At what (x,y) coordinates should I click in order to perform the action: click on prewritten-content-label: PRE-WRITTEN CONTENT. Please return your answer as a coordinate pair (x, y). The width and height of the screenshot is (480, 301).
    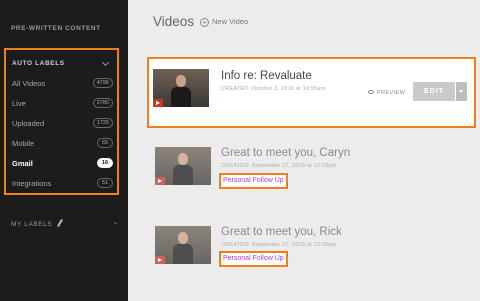
    Looking at the image, I should click on (56, 28).